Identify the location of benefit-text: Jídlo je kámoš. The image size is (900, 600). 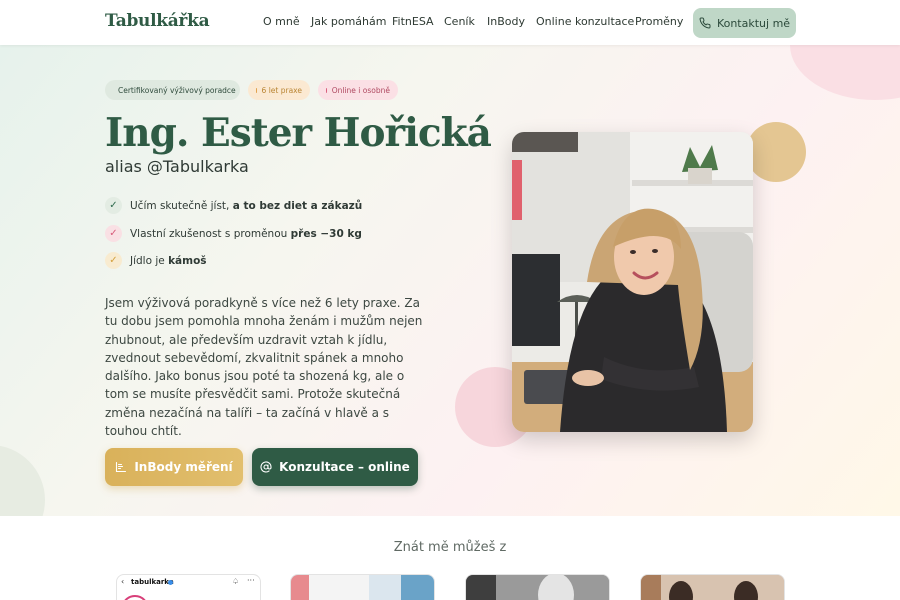
(168, 260).